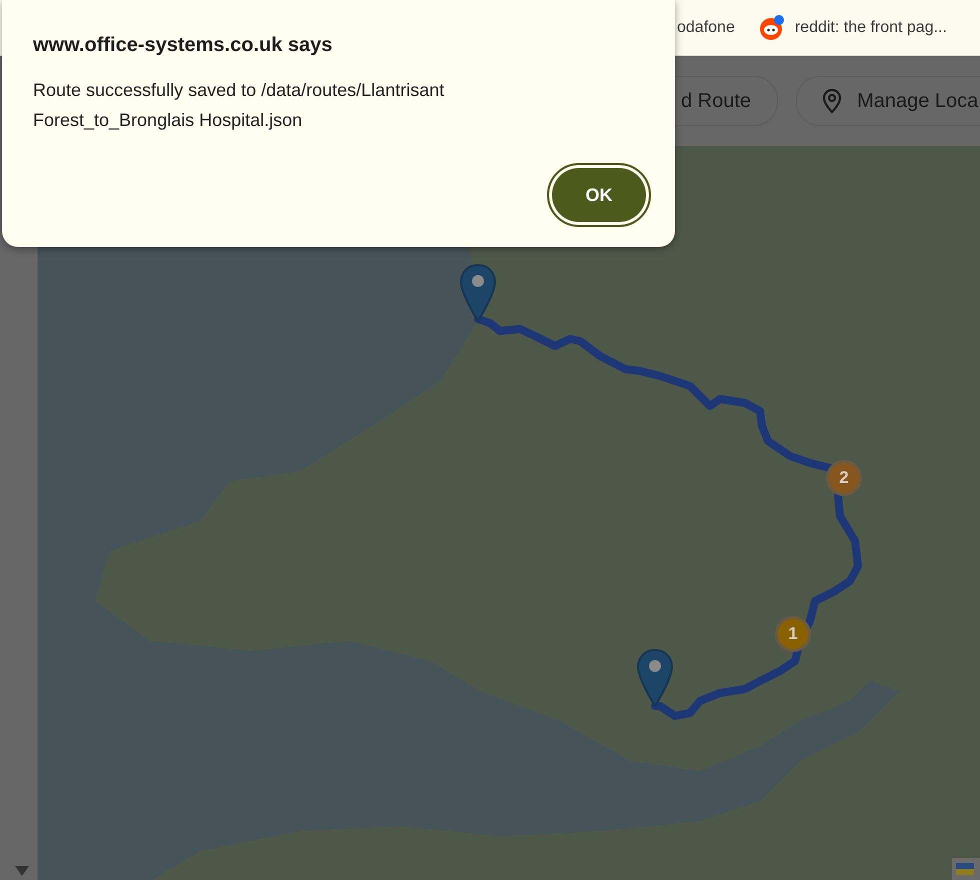 The height and width of the screenshot is (880, 980). I want to click on ok-button: OK, so click(599, 195).